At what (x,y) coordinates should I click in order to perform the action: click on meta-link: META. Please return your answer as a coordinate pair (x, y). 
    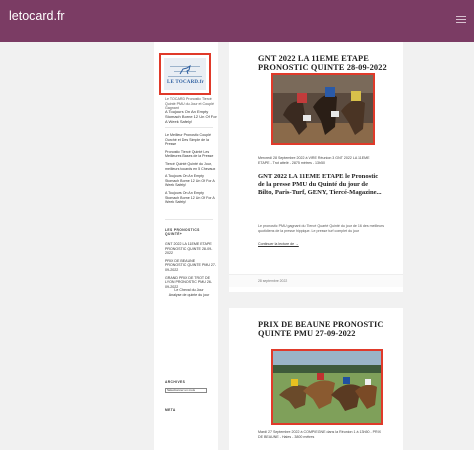
    Looking at the image, I should click on (191, 410).